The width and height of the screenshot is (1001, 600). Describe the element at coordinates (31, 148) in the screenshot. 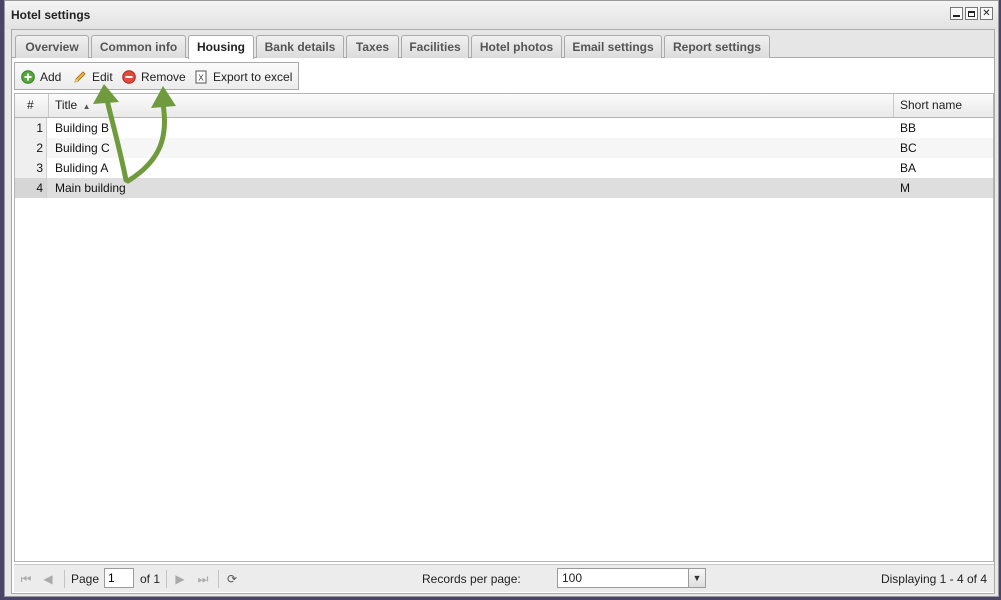

I see `row-number: 2` at that location.